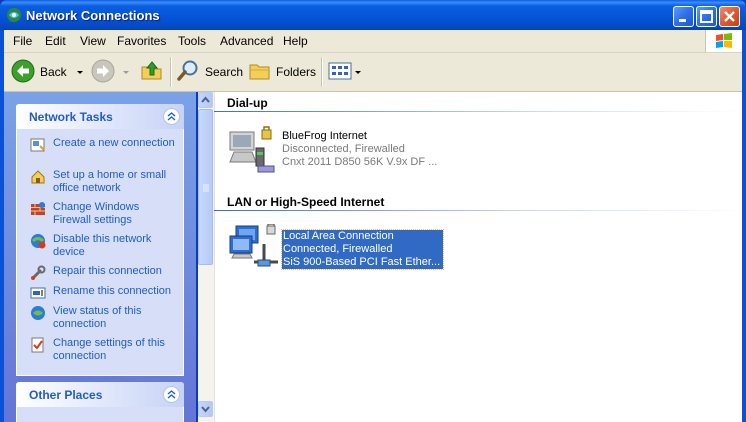 This screenshot has height=422, width=746. What do you see at coordinates (338, 249) in the screenshot?
I see `connection-status: Connected, Firewalled` at bounding box center [338, 249].